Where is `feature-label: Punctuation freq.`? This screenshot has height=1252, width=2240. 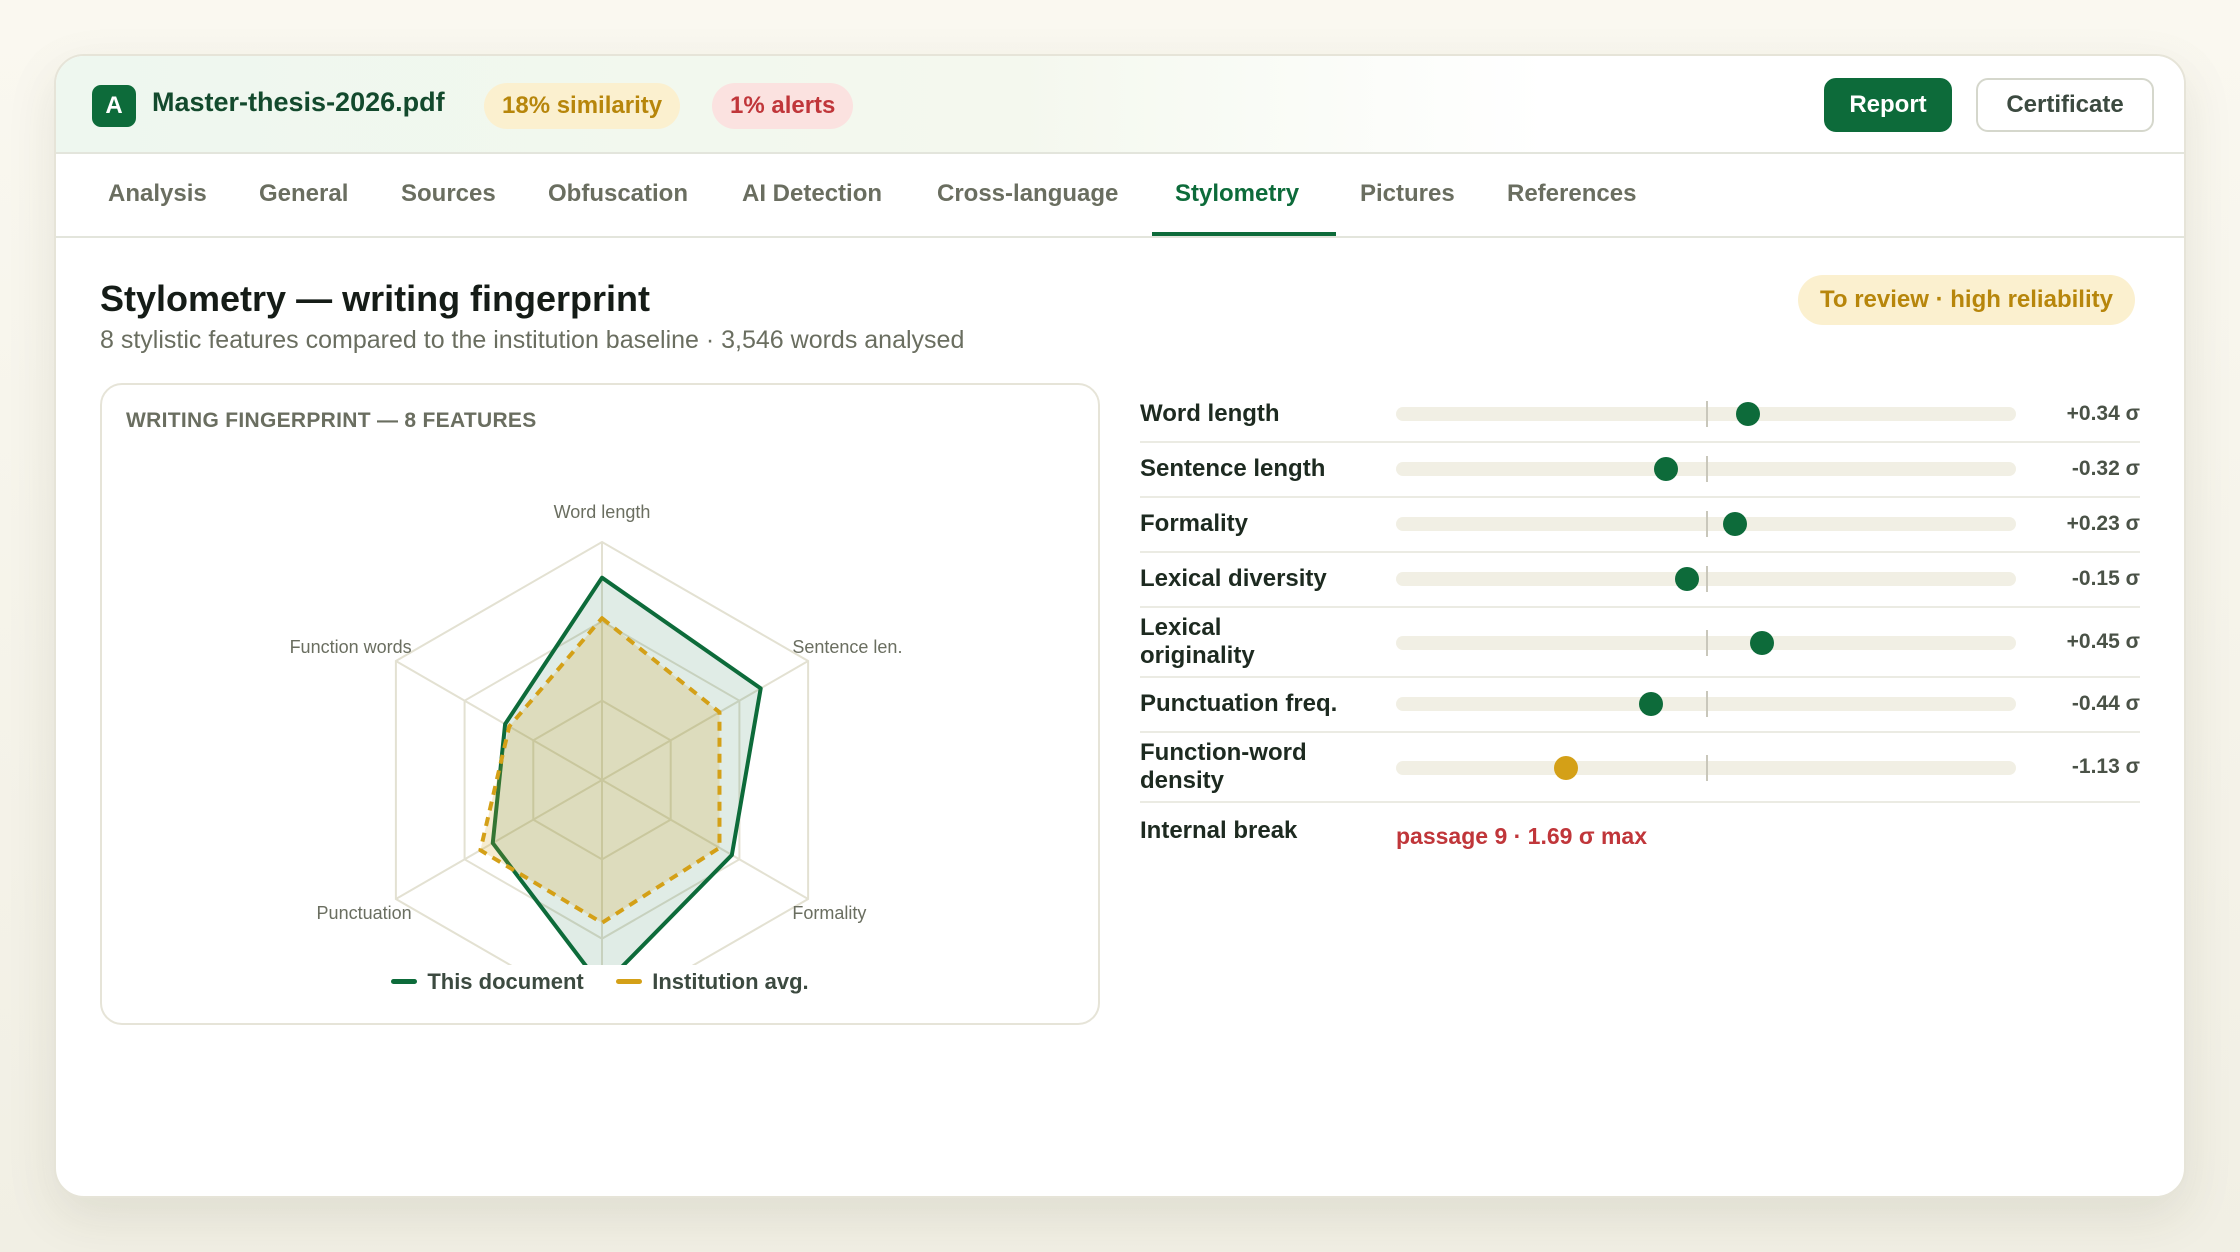
feature-label: Punctuation freq. is located at coordinates (1239, 703).